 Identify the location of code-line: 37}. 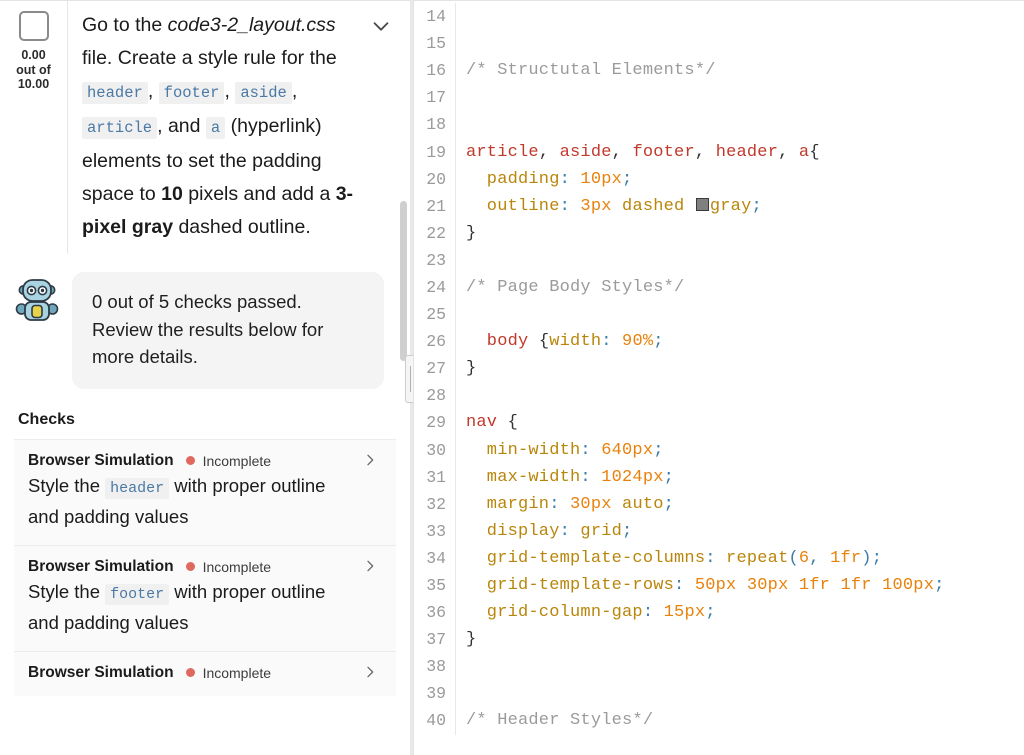
(719, 640).